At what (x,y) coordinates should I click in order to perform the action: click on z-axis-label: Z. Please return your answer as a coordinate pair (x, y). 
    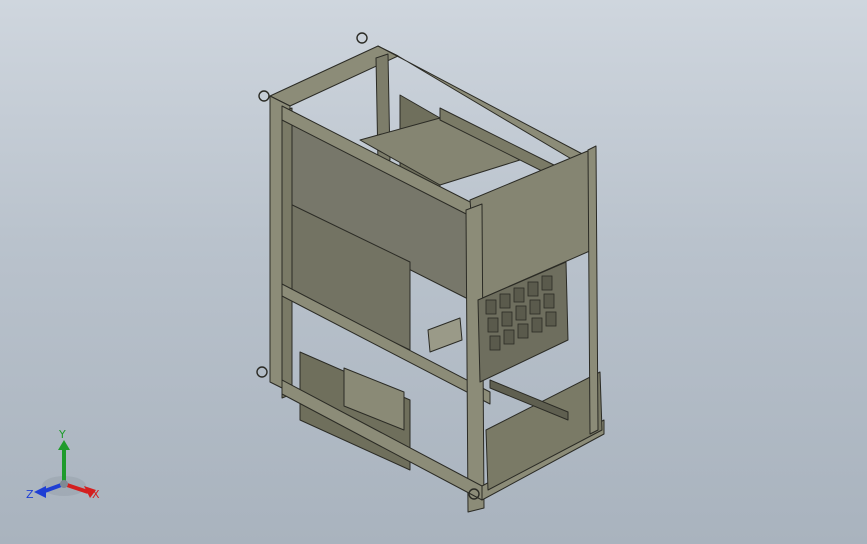
    Looking at the image, I should click on (30, 494).